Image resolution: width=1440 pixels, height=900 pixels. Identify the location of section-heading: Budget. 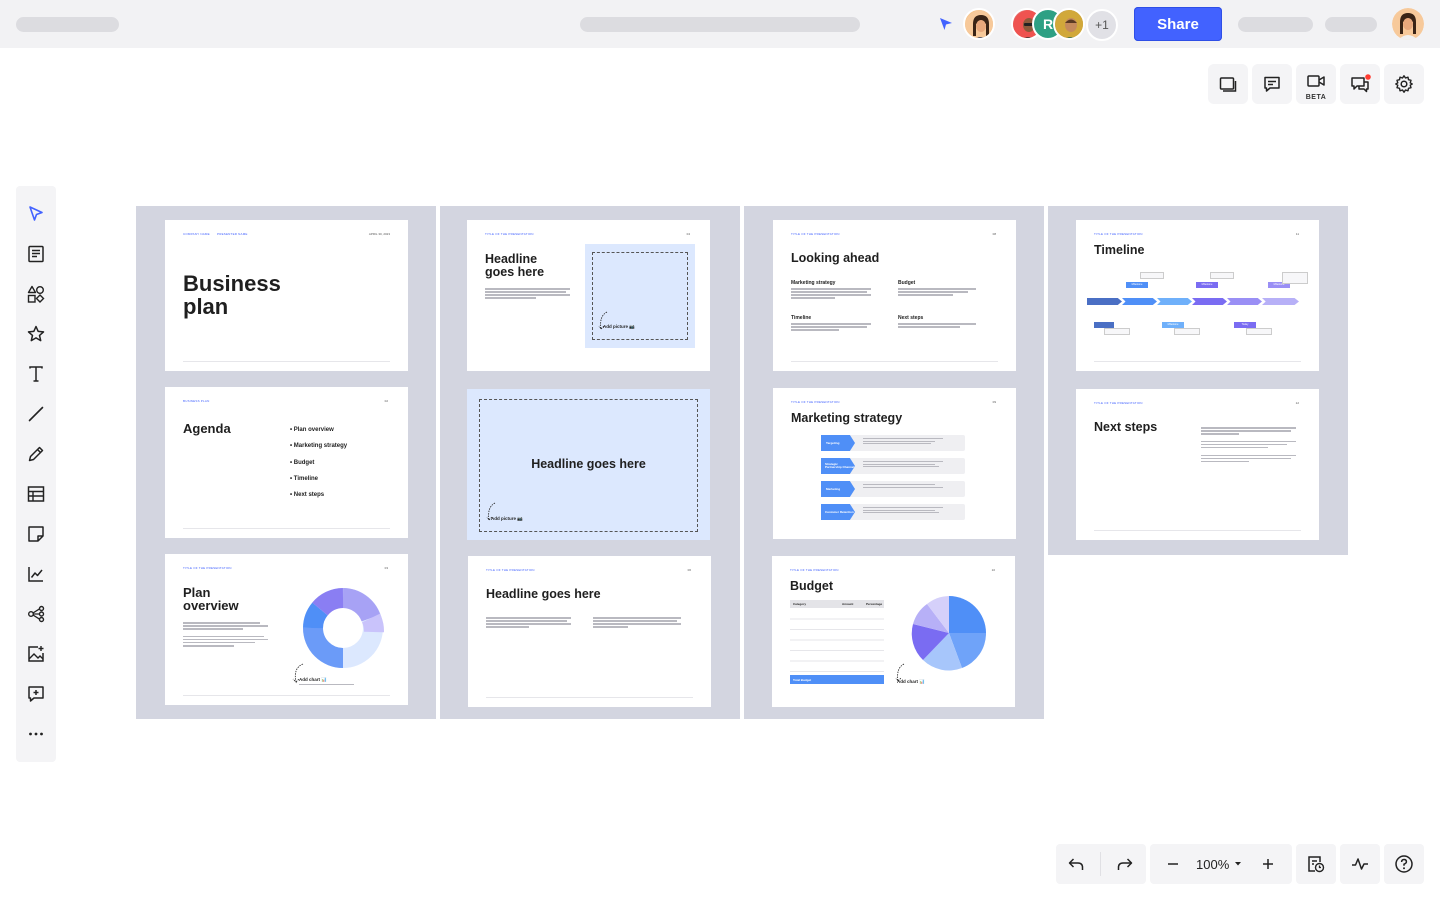
(907, 283).